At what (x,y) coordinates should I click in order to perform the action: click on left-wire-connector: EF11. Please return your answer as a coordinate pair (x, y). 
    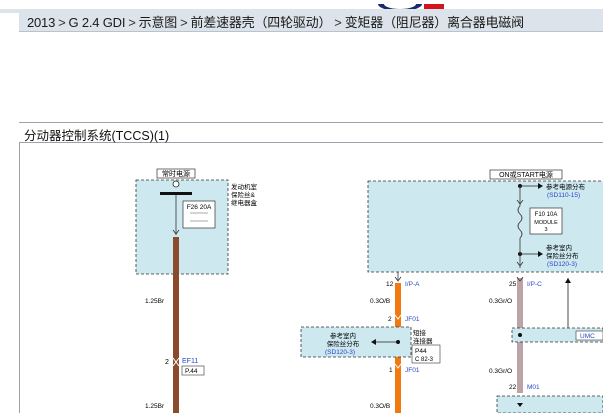
    Looking at the image, I should click on (190, 361).